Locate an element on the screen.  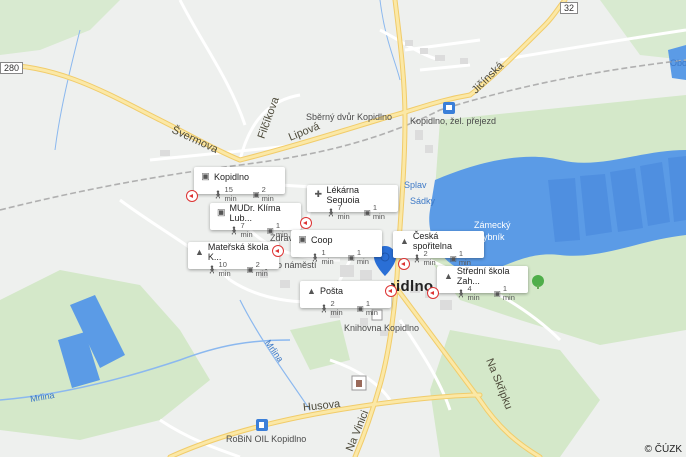
castle-icon is located at coordinates (359, 383).